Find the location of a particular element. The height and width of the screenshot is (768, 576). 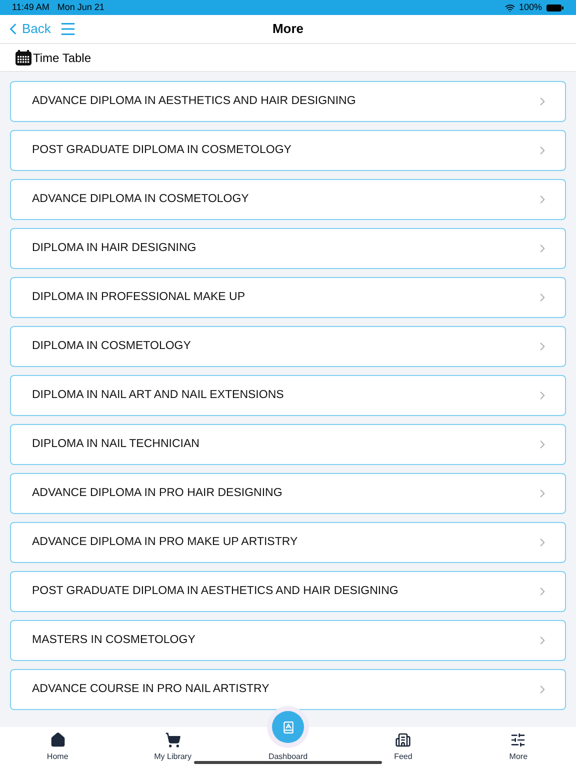

course-item: DIPLOMA IN HAIR DESIGNING is located at coordinates (288, 248).